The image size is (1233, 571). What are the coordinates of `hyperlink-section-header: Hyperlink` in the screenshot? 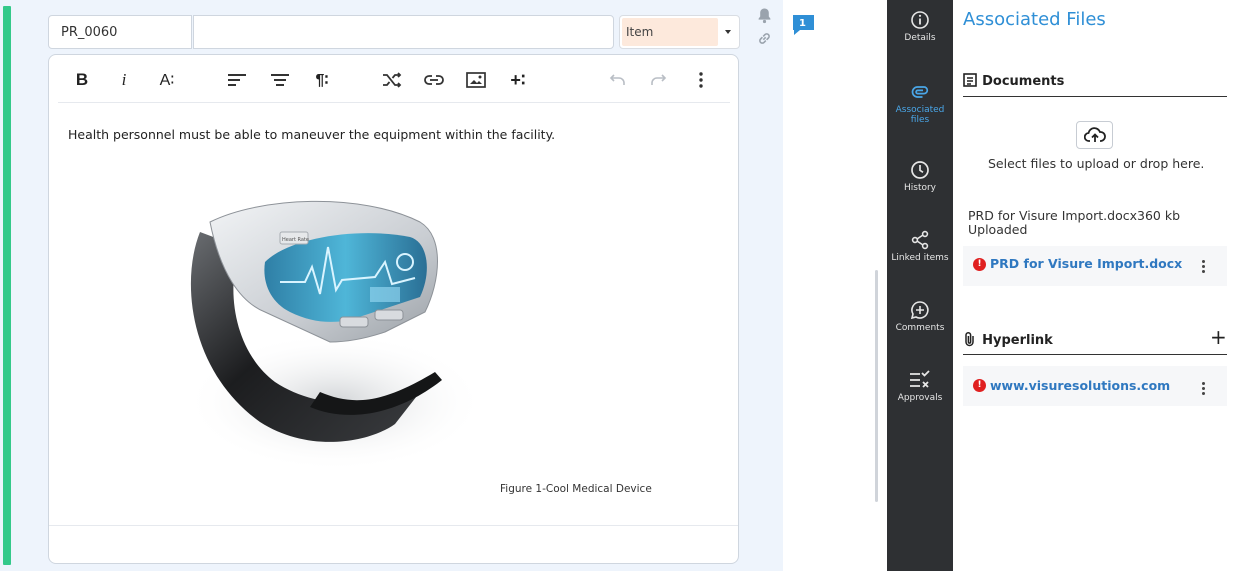 It's located at (1008, 338).